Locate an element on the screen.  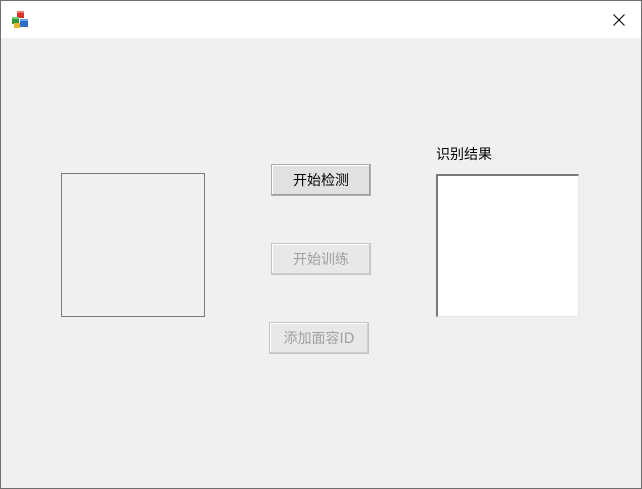
camera-preview-box is located at coordinates (133, 245).